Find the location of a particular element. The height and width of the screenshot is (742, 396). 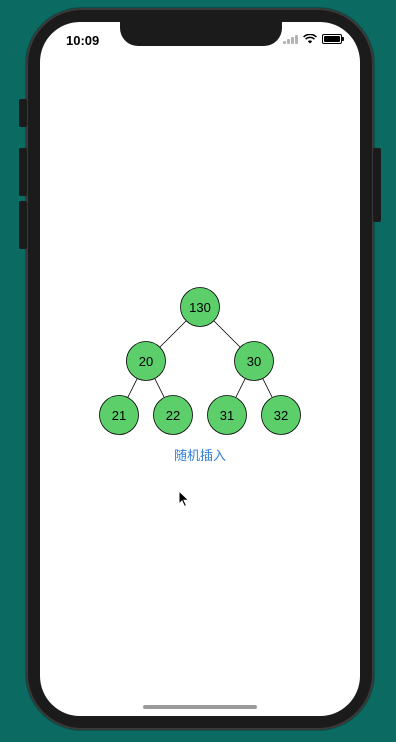

tree-node-left-right: 22 is located at coordinates (173, 415).